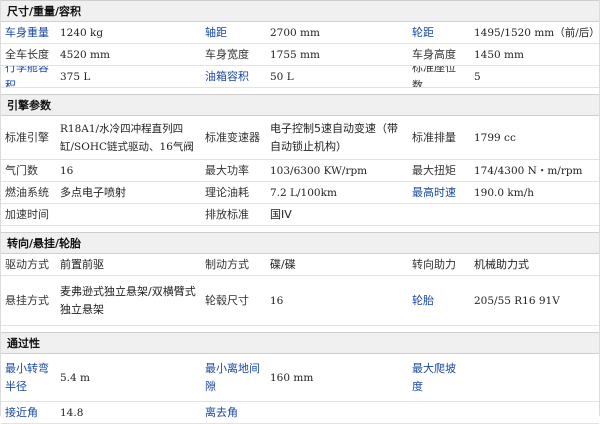 The image size is (600, 424). Describe the element at coordinates (28, 193) in the screenshot. I see `label-fuel-system: 燃油系统` at that location.